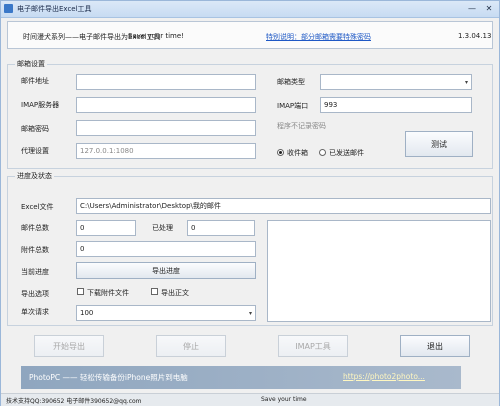 This screenshot has width=500, height=406. Describe the element at coordinates (297, 153) in the screenshot. I see `inbox-radio-label: 收件箱` at that location.